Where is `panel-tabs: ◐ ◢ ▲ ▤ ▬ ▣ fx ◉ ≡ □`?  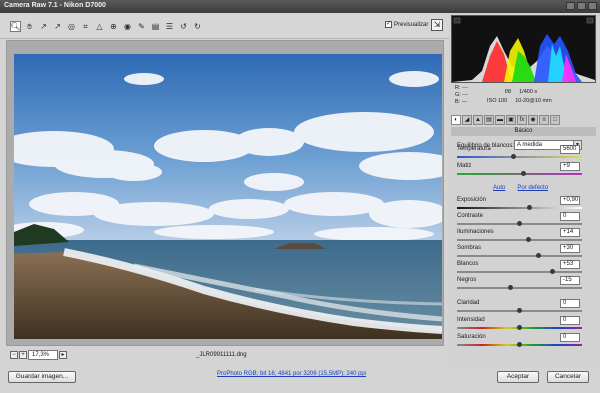 panel-tabs: ◐ ◢ ▲ ▤ ▬ ▣ fx ◉ ≡ □ is located at coordinates (523, 120).